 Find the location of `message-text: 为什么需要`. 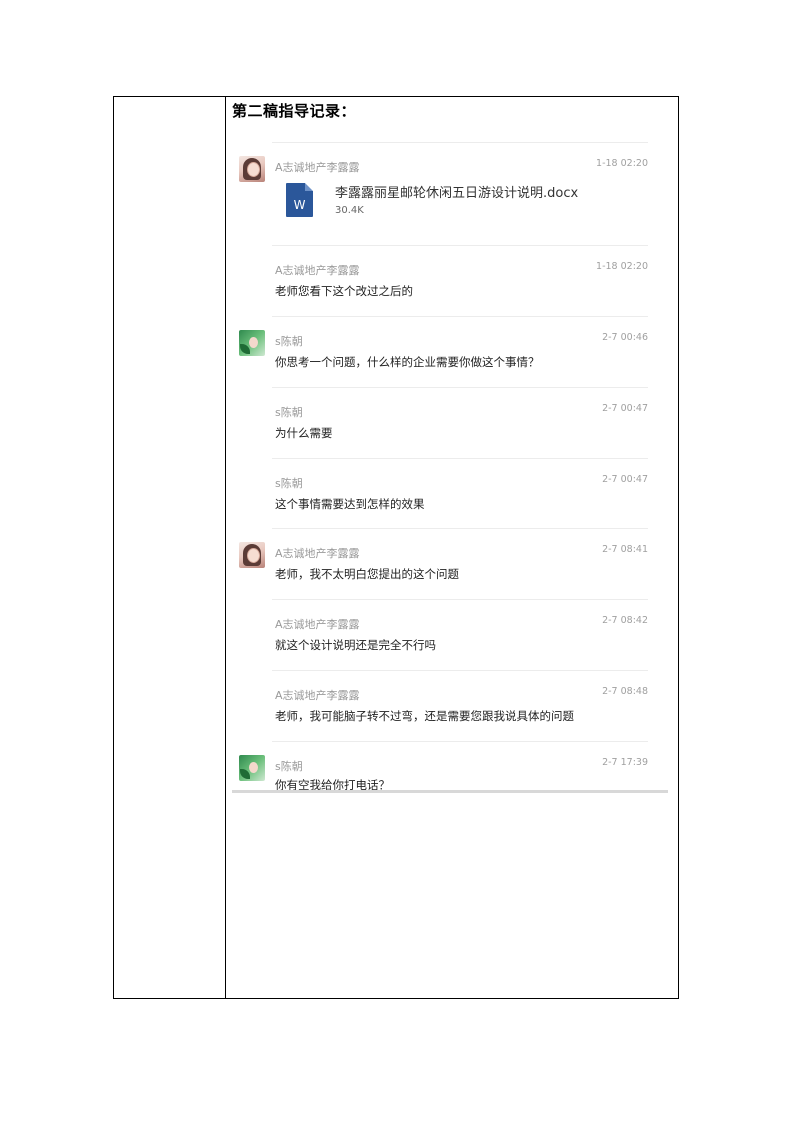

message-text: 为什么需要 is located at coordinates (304, 433).